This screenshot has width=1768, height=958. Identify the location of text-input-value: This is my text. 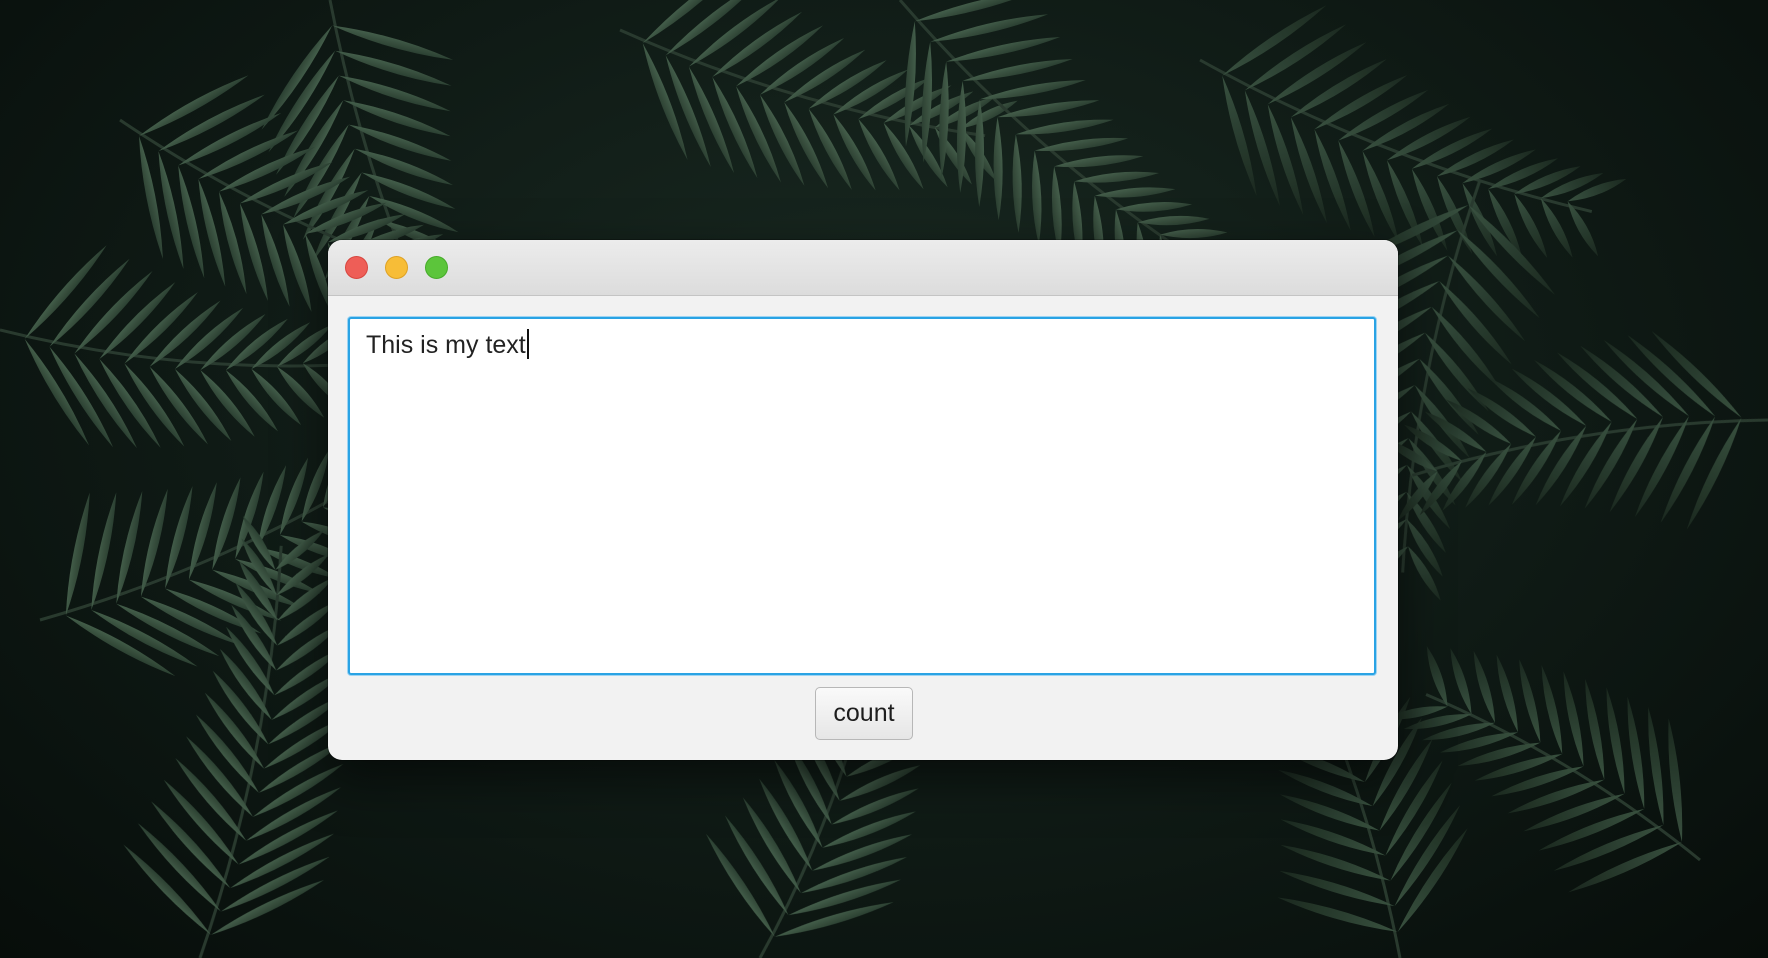
(446, 345).